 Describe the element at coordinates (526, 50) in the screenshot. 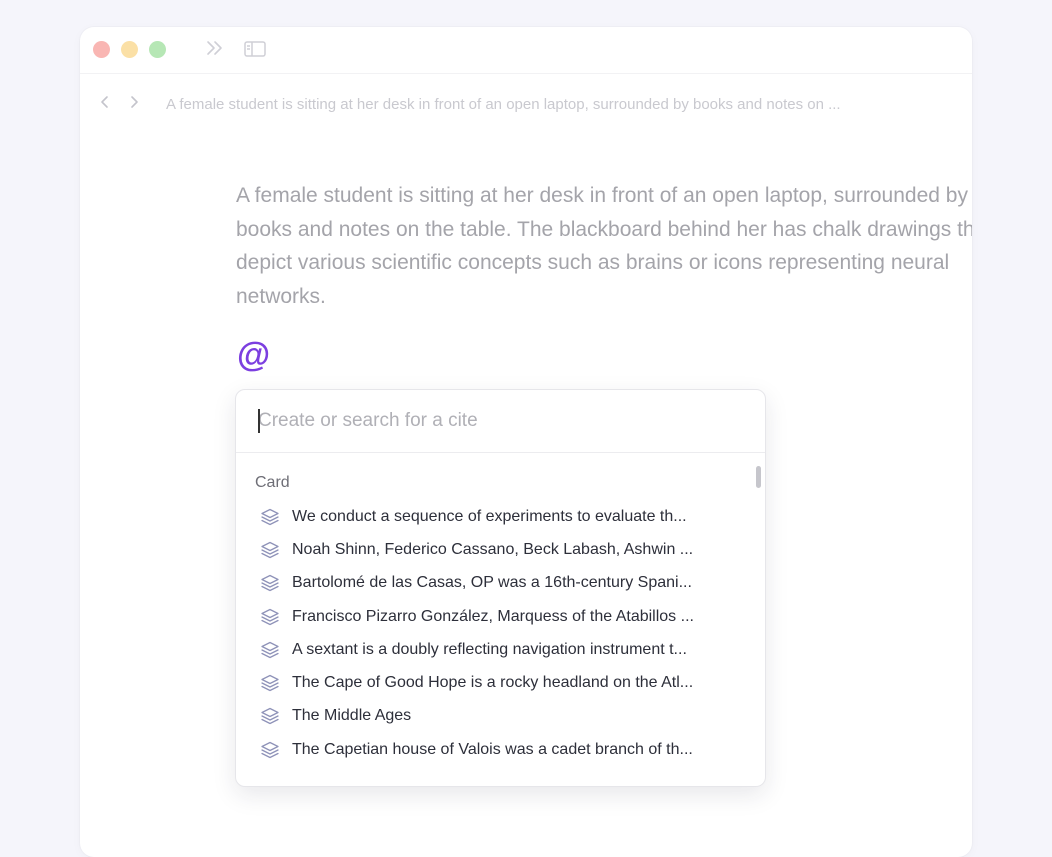

I see `titlebar` at that location.